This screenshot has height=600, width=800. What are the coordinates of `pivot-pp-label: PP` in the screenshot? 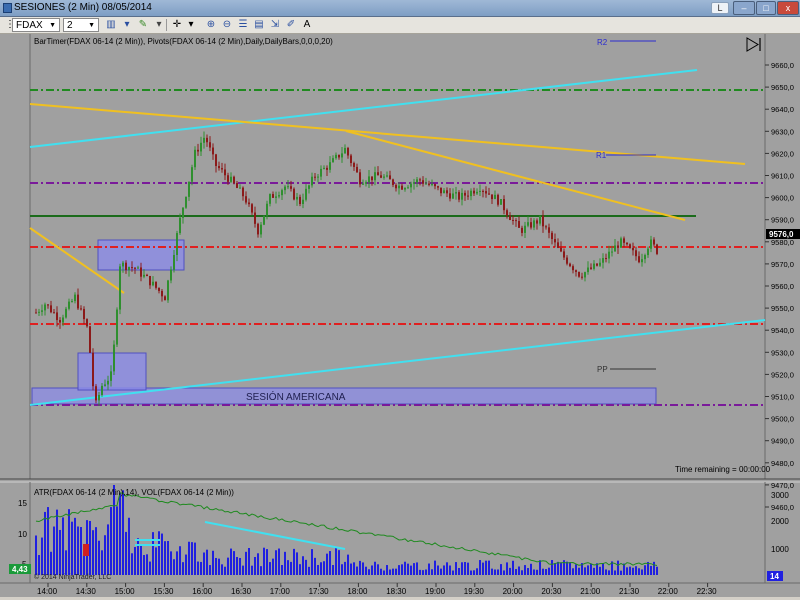 It's located at (602, 369).